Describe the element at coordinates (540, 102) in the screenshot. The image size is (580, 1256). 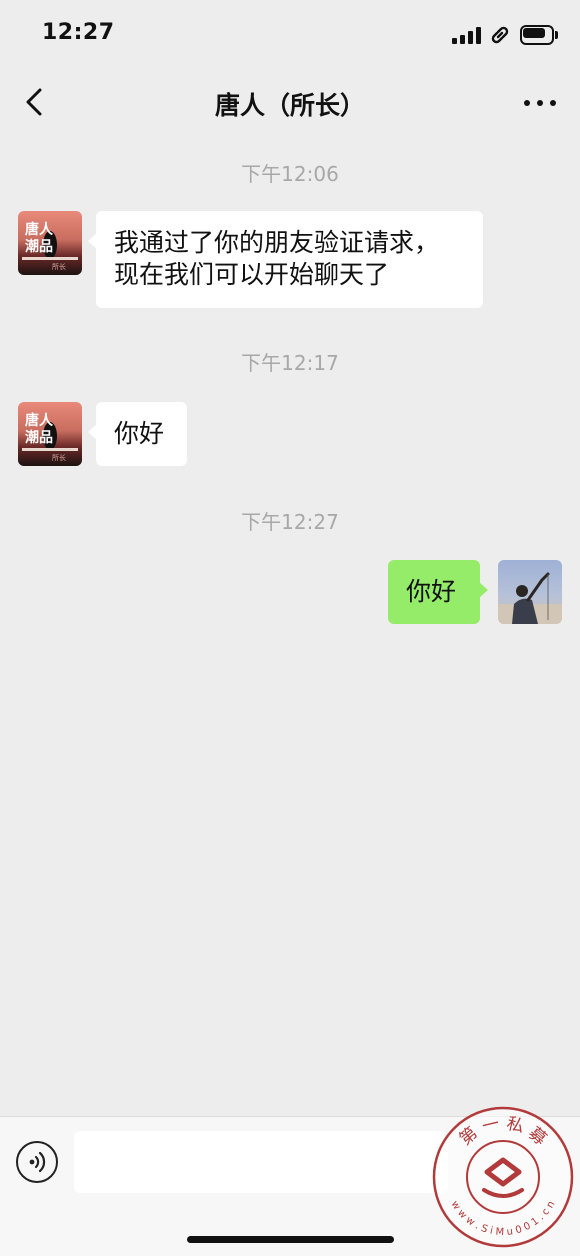
I see `more-options-button` at that location.